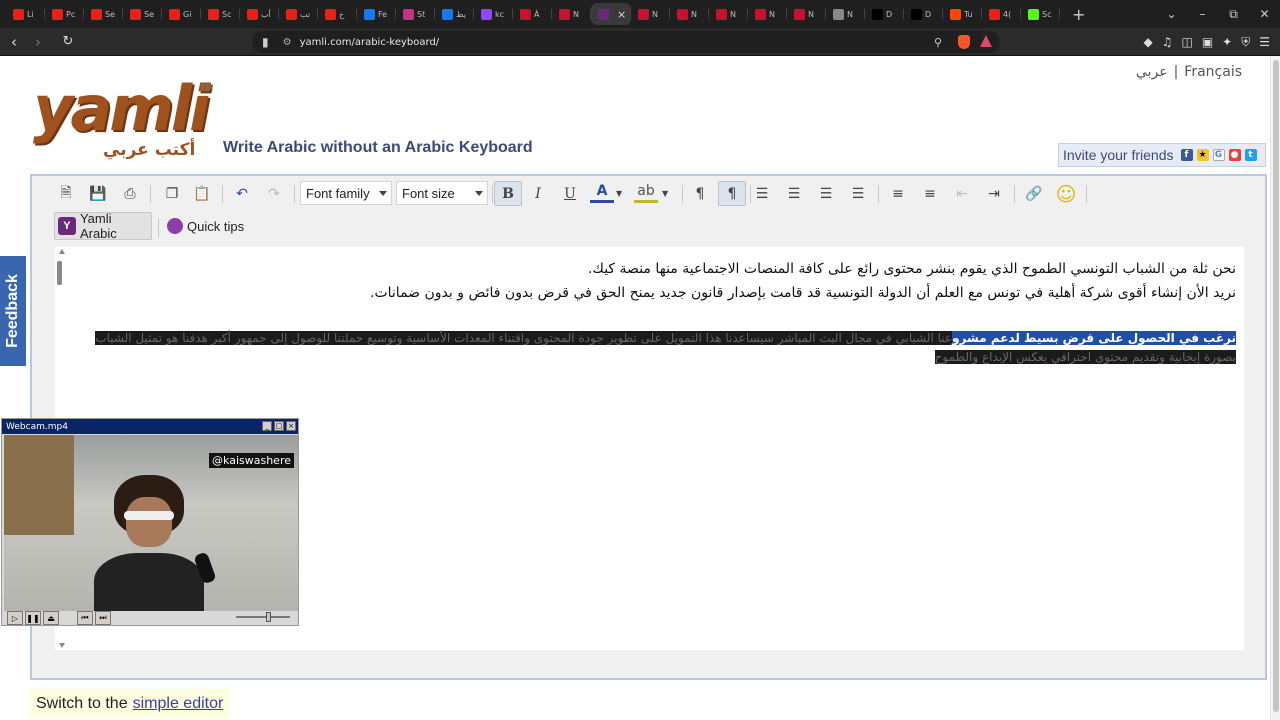 The width and height of the screenshot is (1280, 720). I want to click on sidebar-icon: ◫, so click(1186, 42).